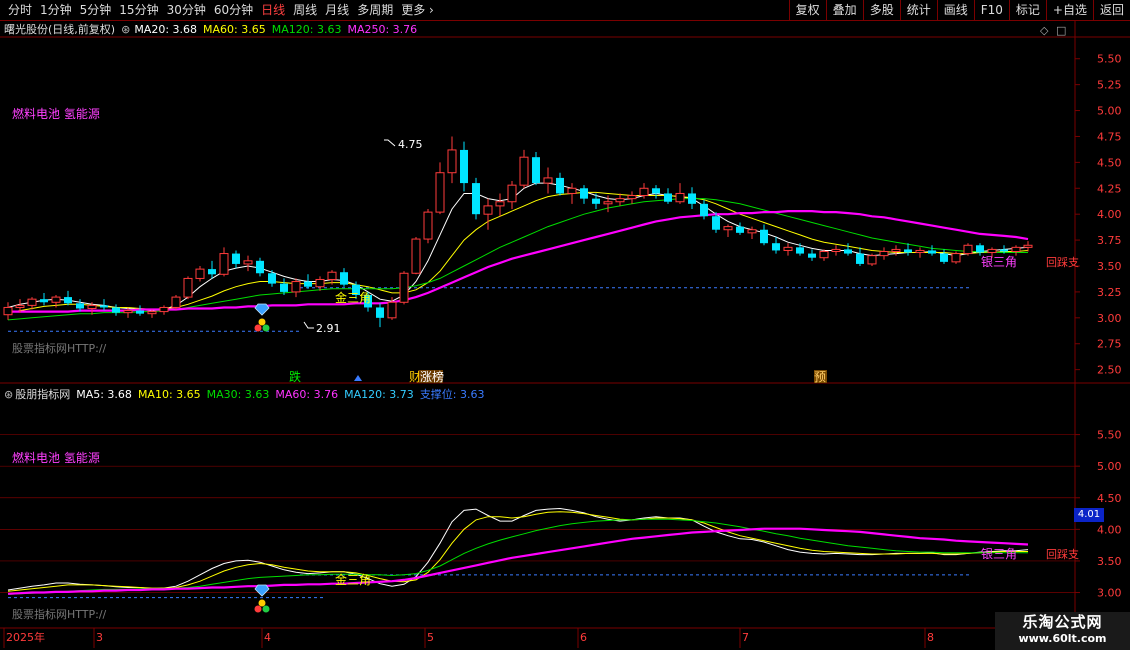  I want to click on high-label: 4.75, so click(410, 144).